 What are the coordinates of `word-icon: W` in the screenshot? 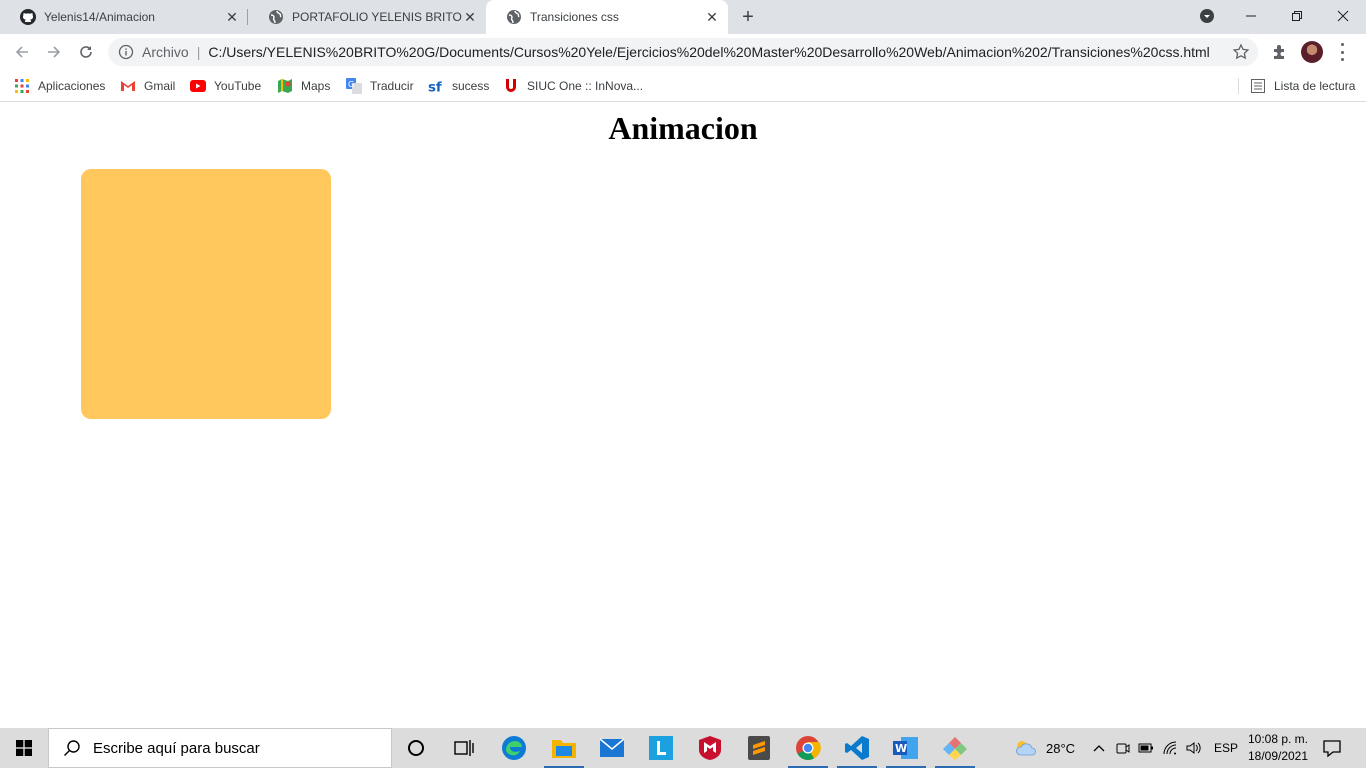 It's located at (905, 748).